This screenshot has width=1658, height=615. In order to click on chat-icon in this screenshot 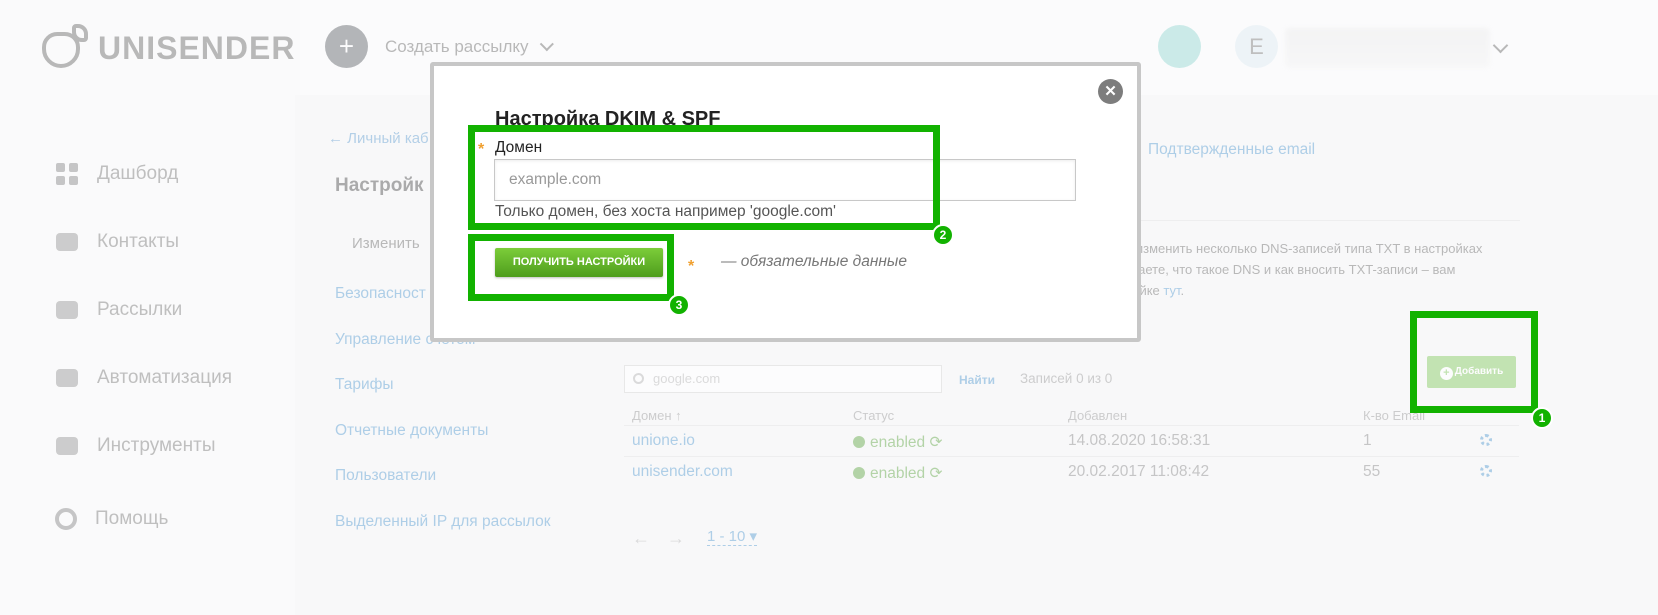, I will do `click(1179, 46)`.